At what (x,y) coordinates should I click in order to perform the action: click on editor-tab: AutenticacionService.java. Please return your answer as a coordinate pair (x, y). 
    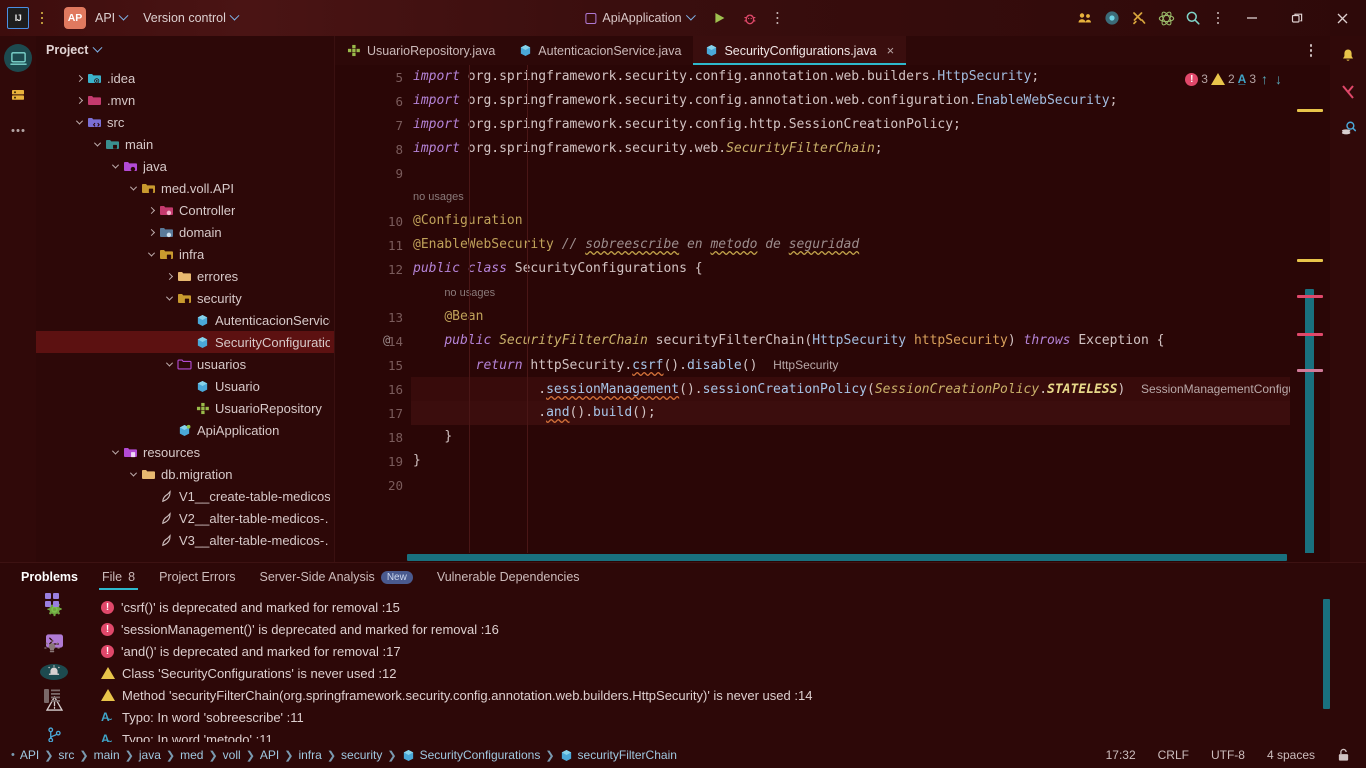
    Looking at the image, I should click on (600, 50).